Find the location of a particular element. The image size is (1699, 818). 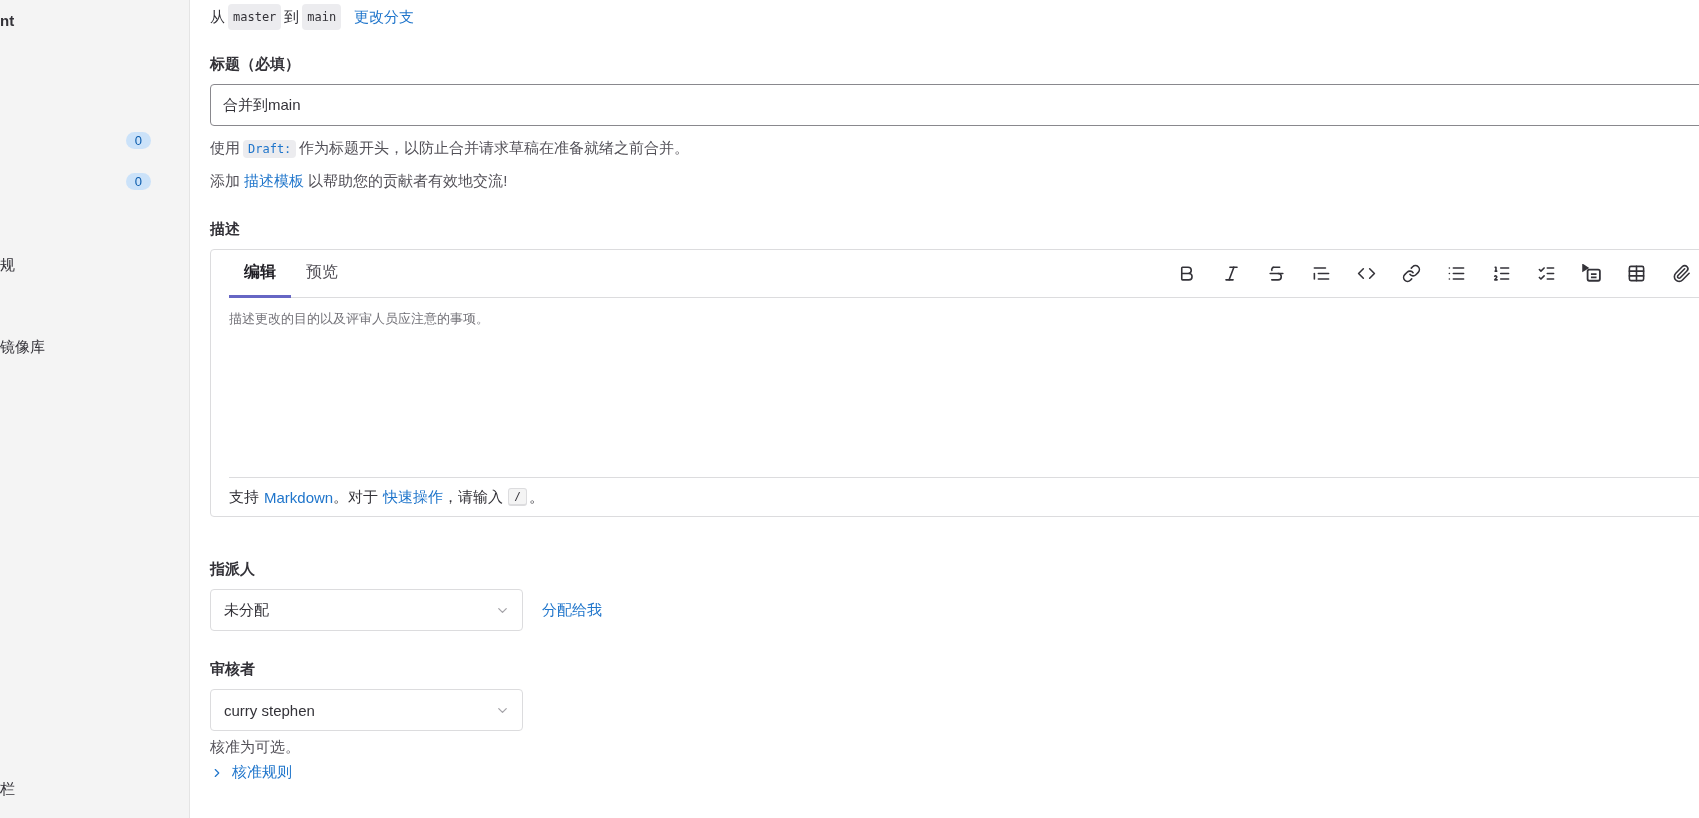

field-label: 标题（必填） is located at coordinates (255, 64).